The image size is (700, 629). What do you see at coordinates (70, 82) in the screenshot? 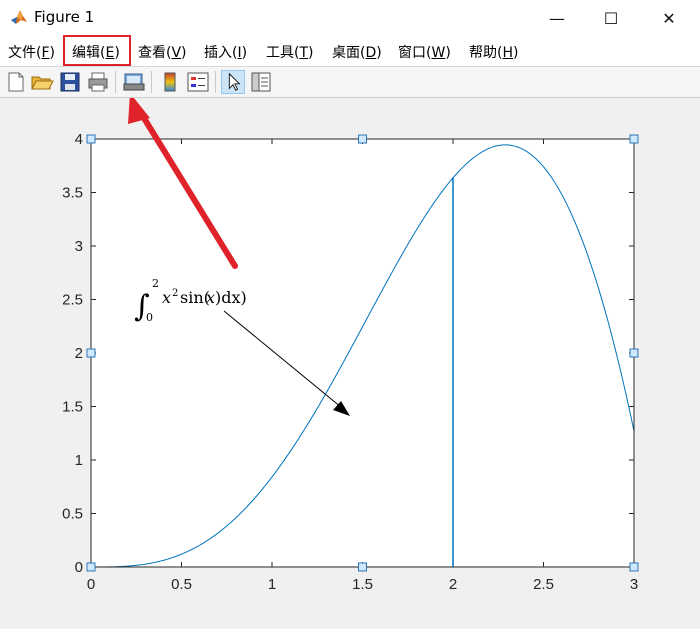
I see `save-icon` at bounding box center [70, 82].